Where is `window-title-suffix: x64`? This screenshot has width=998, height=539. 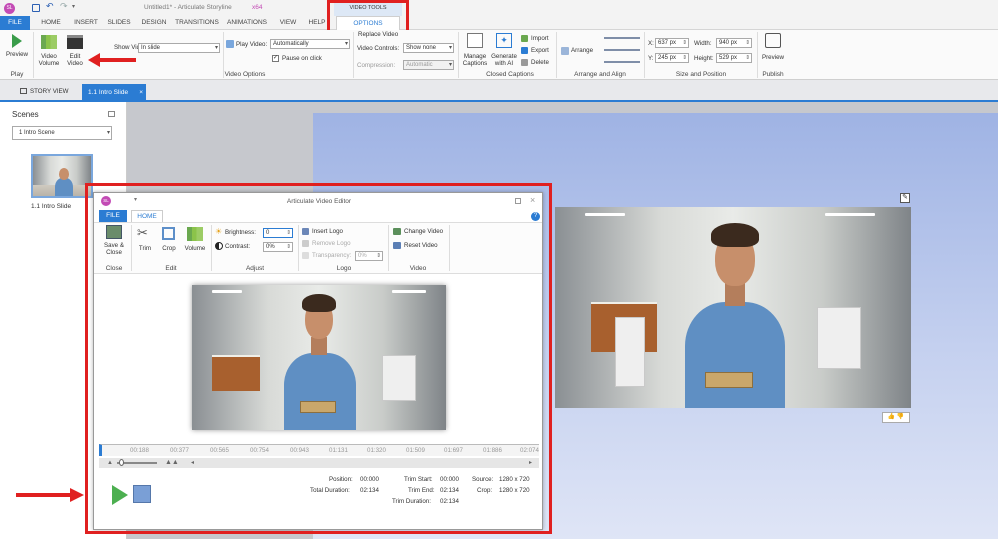
window-title-suffix: x64 is located at coordinates (257, 7).